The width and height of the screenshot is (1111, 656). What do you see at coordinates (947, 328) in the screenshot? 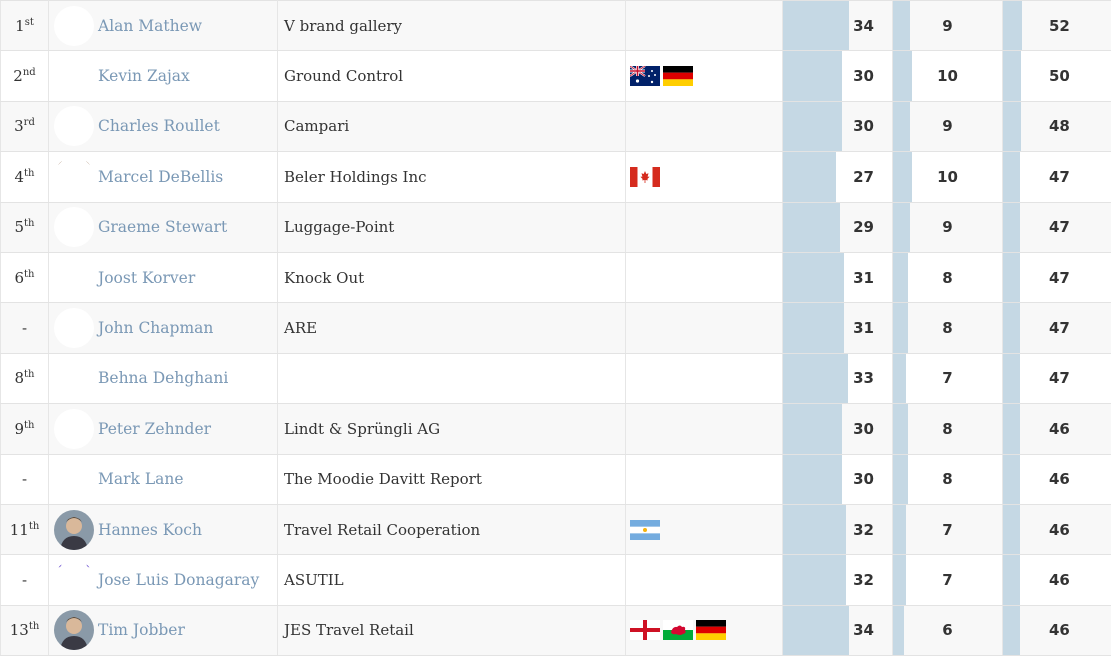
I see `score-value: 8` at bounding box center [947, 328].